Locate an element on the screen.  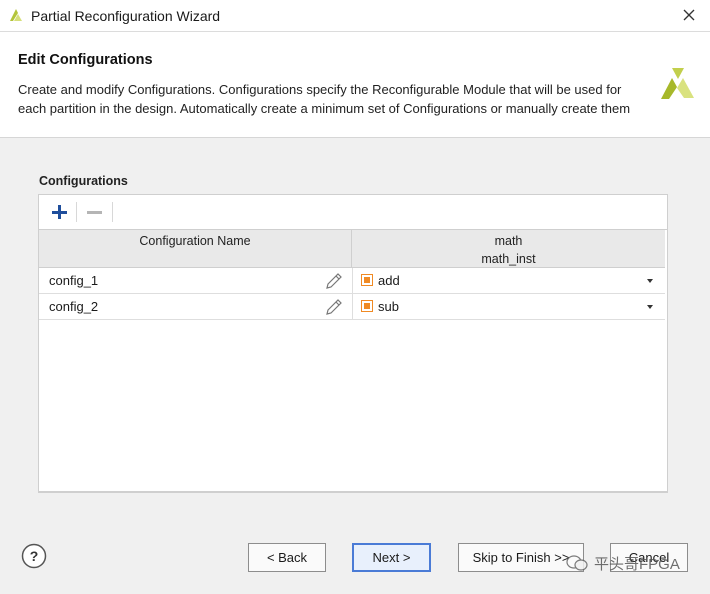
module-select-value: add is located at coordinates (389, 280).